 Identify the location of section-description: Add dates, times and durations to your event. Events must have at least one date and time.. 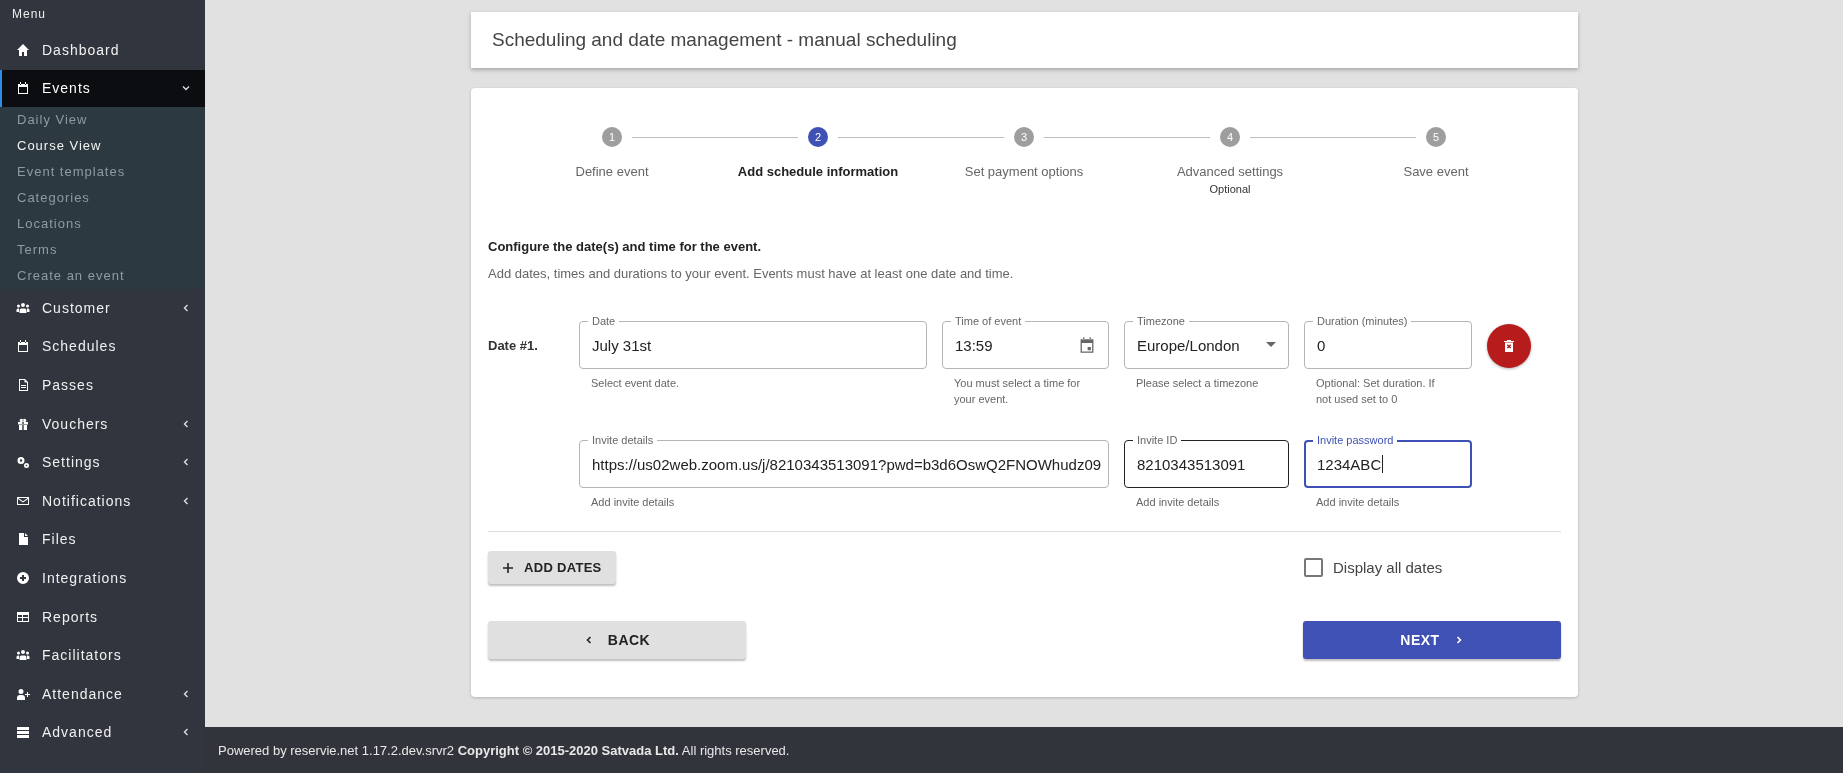
(751, 273).